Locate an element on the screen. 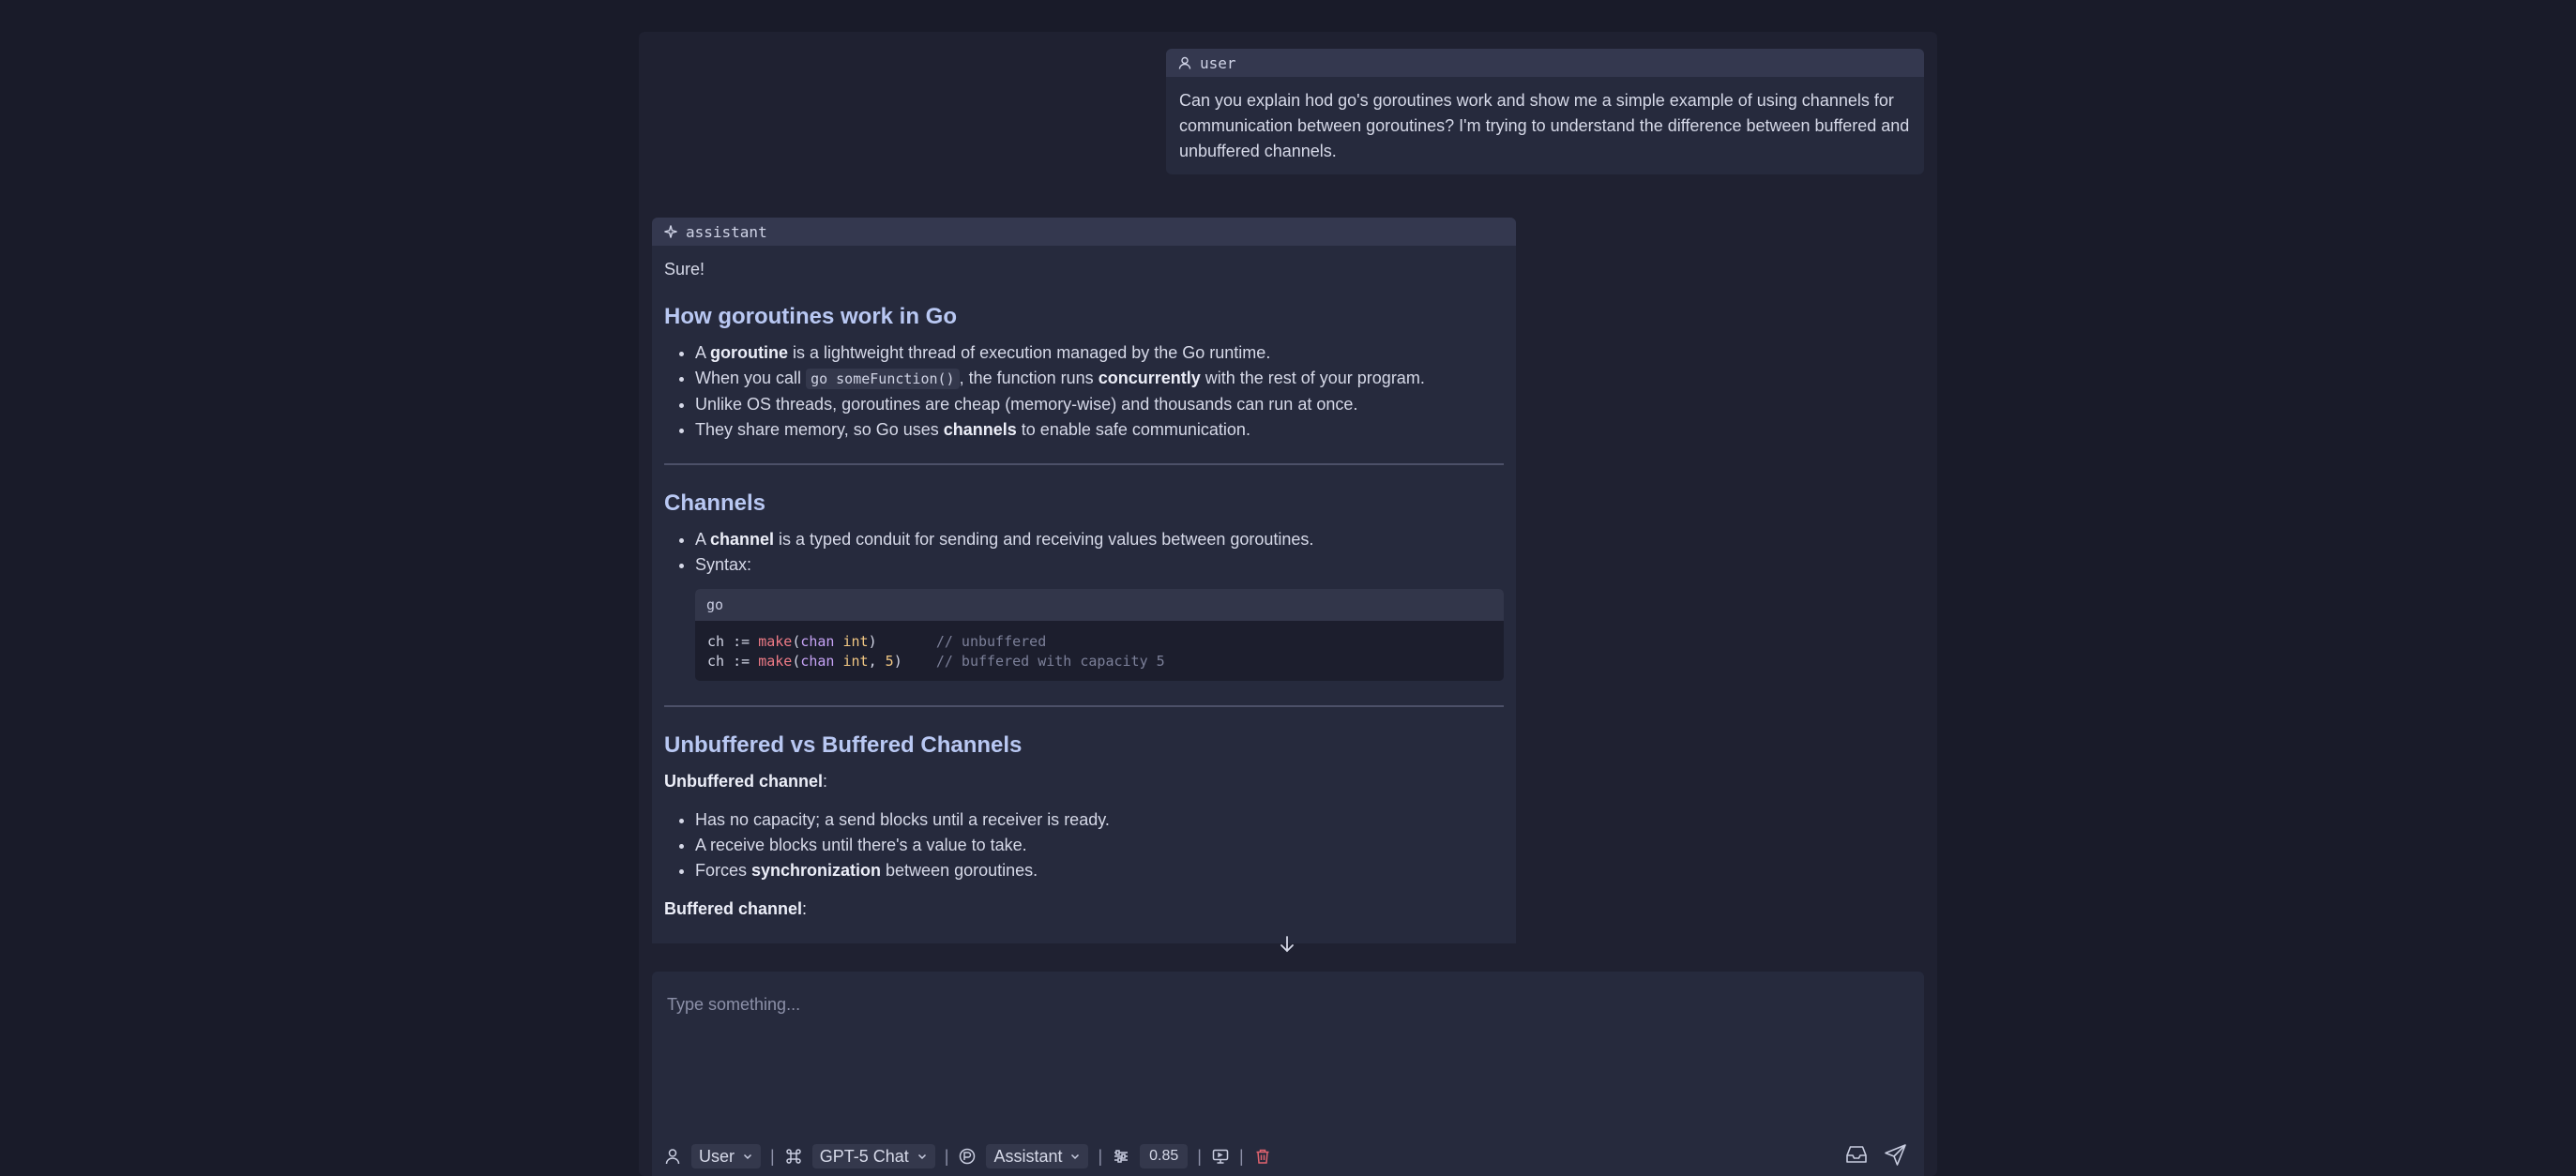 Image resolution: width=2576 pixels, height=1176 pixels. heading-goroutines: How goroutines work in Go is located at coordinates (810, 317).